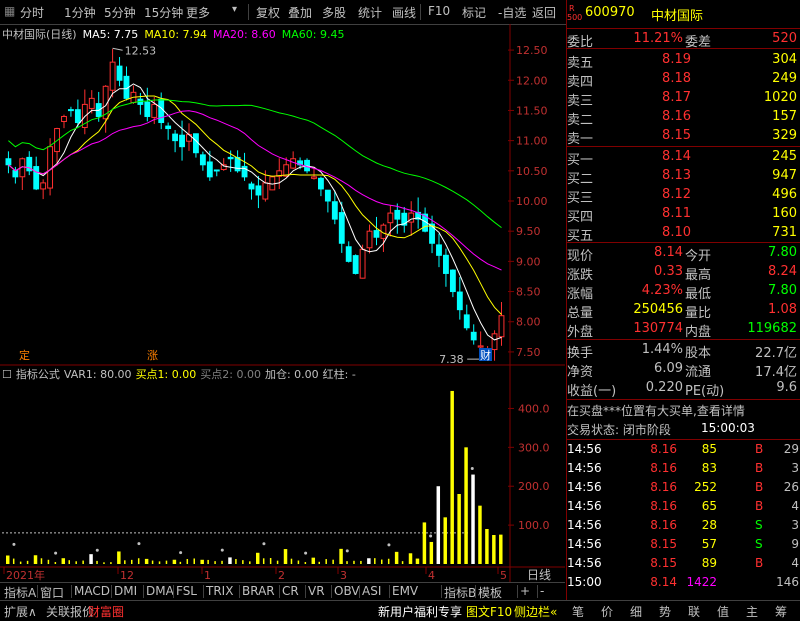 This screenshot has height=621, width=800. What do you see at coordinates (52, 592) in the screenshot?
I see `tab-1: 窗口` at bounding box center [52, 592].